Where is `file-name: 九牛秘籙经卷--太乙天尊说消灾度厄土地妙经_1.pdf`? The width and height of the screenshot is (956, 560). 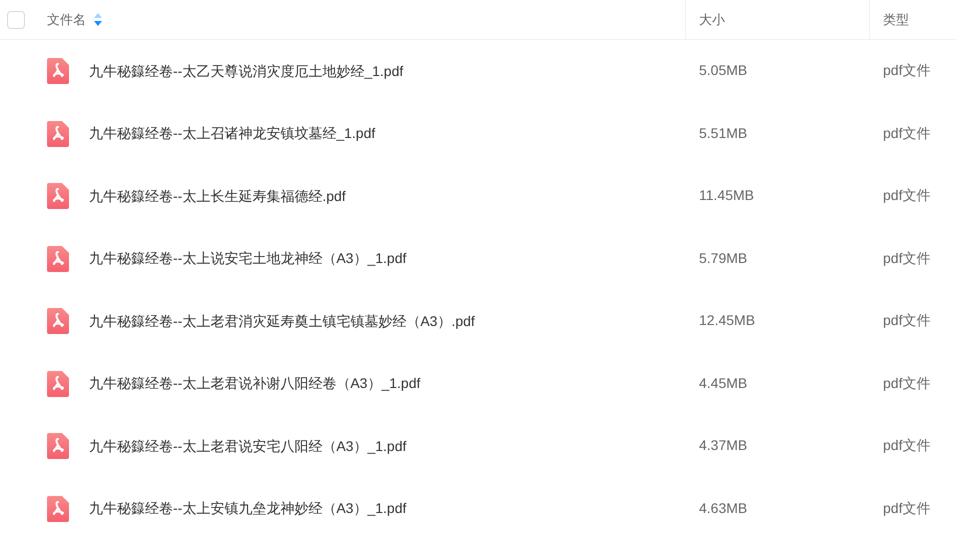
file-name: 九牛秘籙经卷--太乙天尊说消灾度厄土地妙经_1.pdf is located at coordinates (246, 71).